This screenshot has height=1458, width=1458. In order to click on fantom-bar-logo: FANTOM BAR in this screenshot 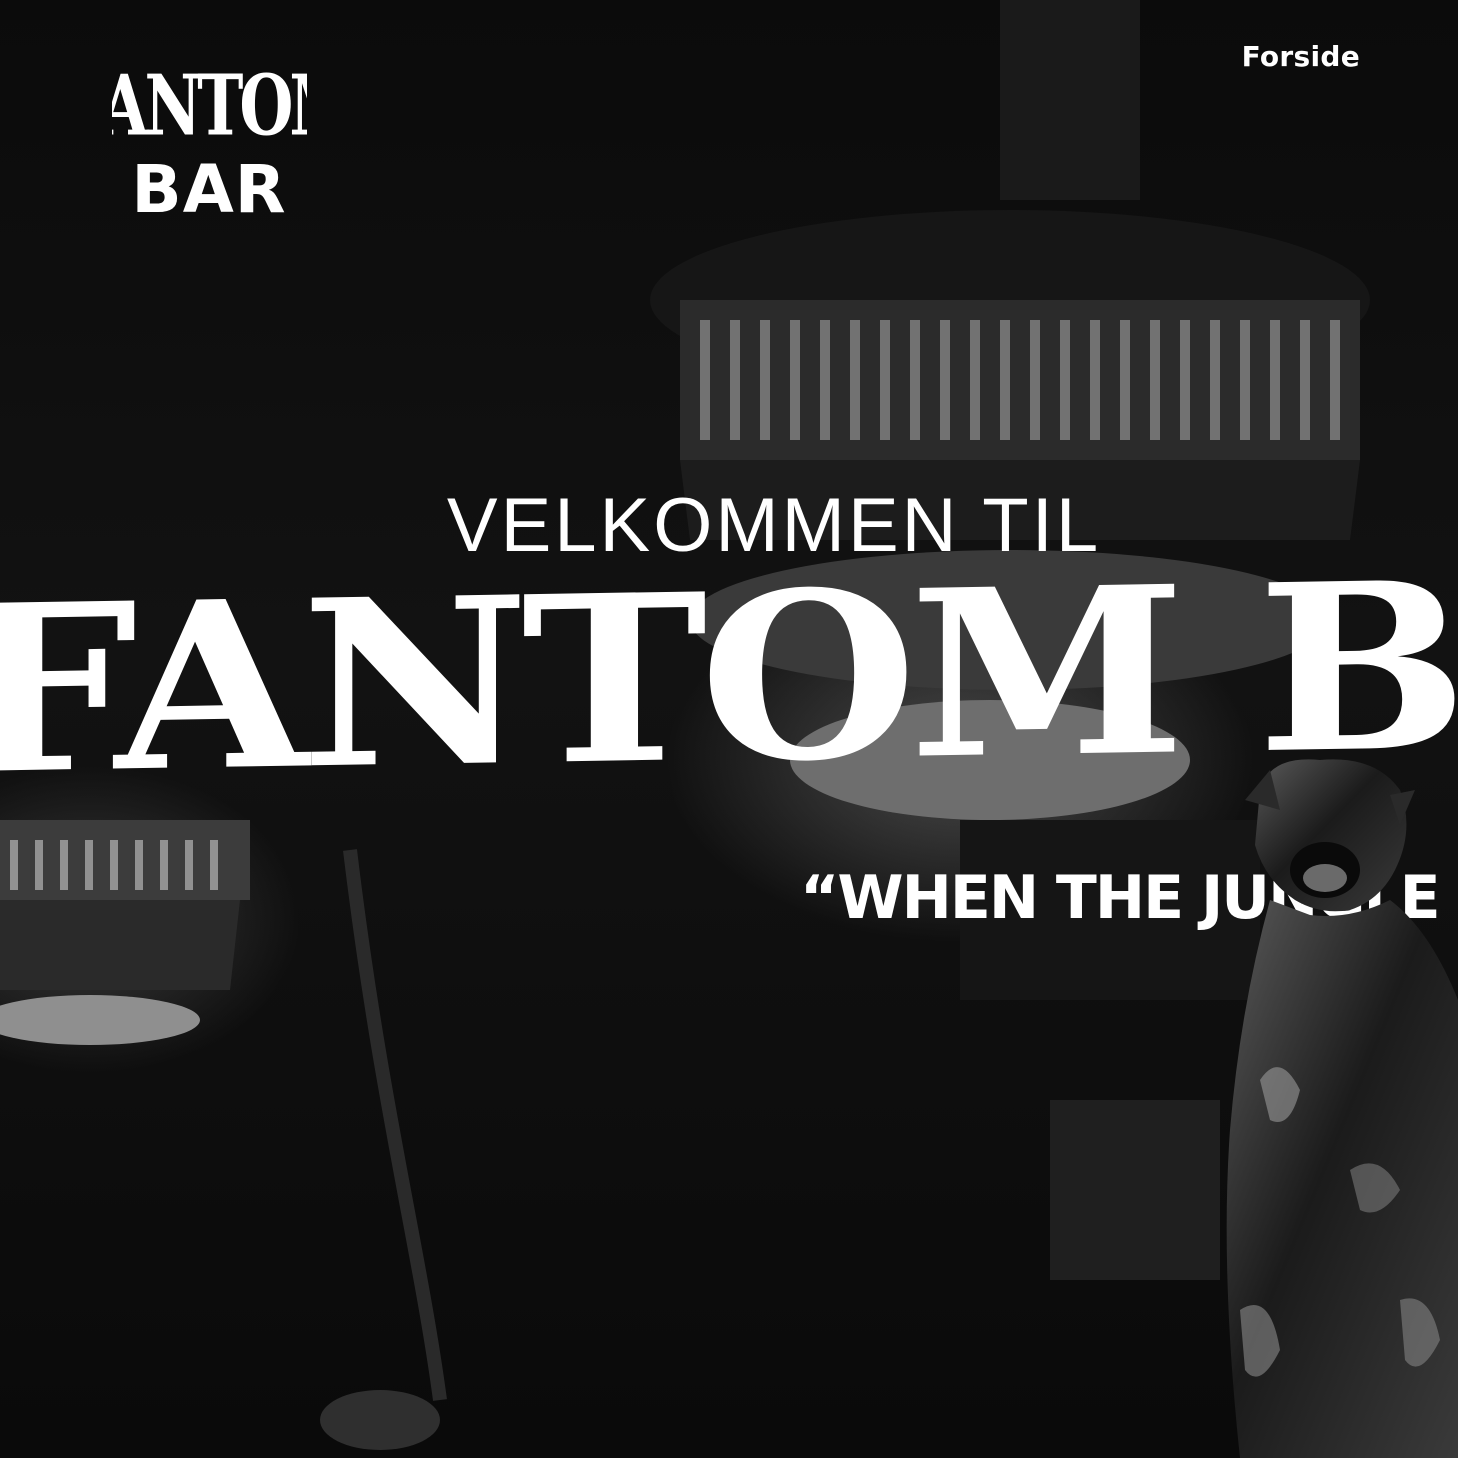, I will do `click(209, 130)`.